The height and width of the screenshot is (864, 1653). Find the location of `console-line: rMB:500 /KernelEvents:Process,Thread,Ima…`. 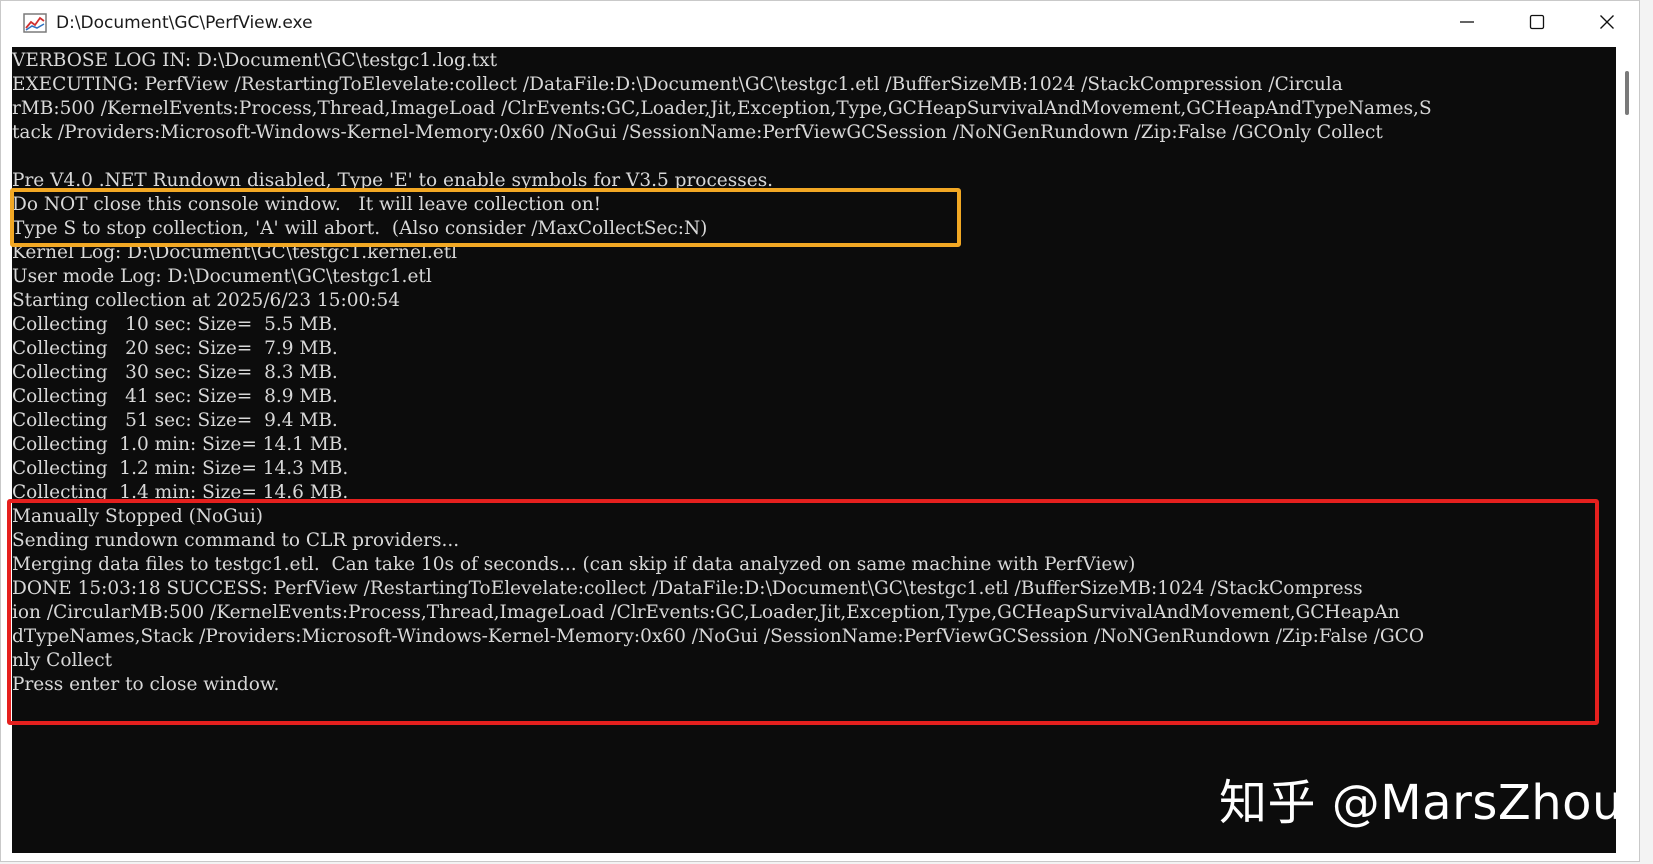

console-line: rMB:500 /KernelEvents:Process,Thread,Ima… is located at coordinates (722, 108).